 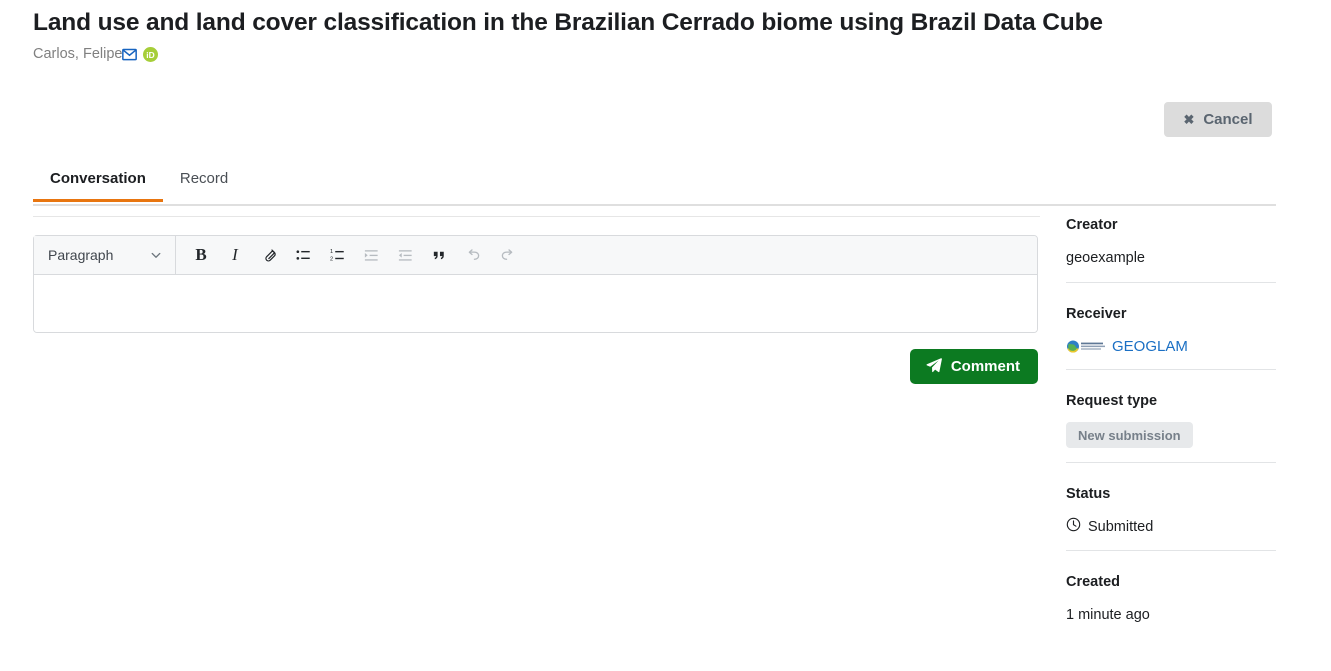 I want to click on sidebar-section-status: Status Submitted, so click(x=1171, y=518).